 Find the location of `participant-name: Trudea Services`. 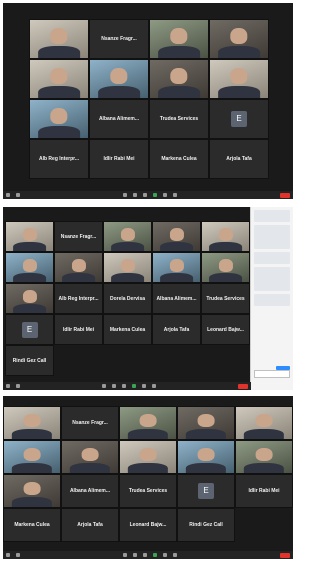

participant-name: Trudea Services is located at coordinates (179, 119).